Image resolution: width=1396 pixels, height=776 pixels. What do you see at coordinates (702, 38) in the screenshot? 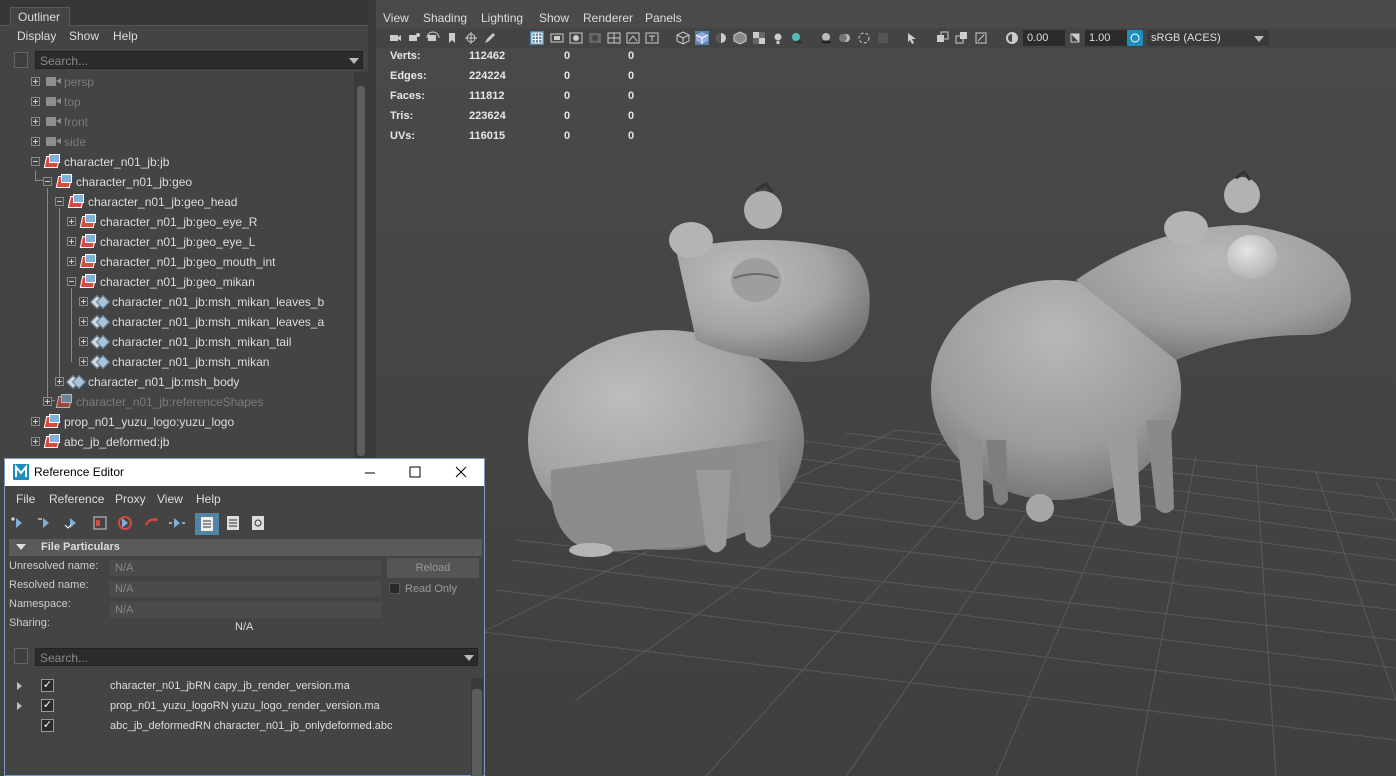
I see `smooth-shade-icon` at bounding box center [702, 38].